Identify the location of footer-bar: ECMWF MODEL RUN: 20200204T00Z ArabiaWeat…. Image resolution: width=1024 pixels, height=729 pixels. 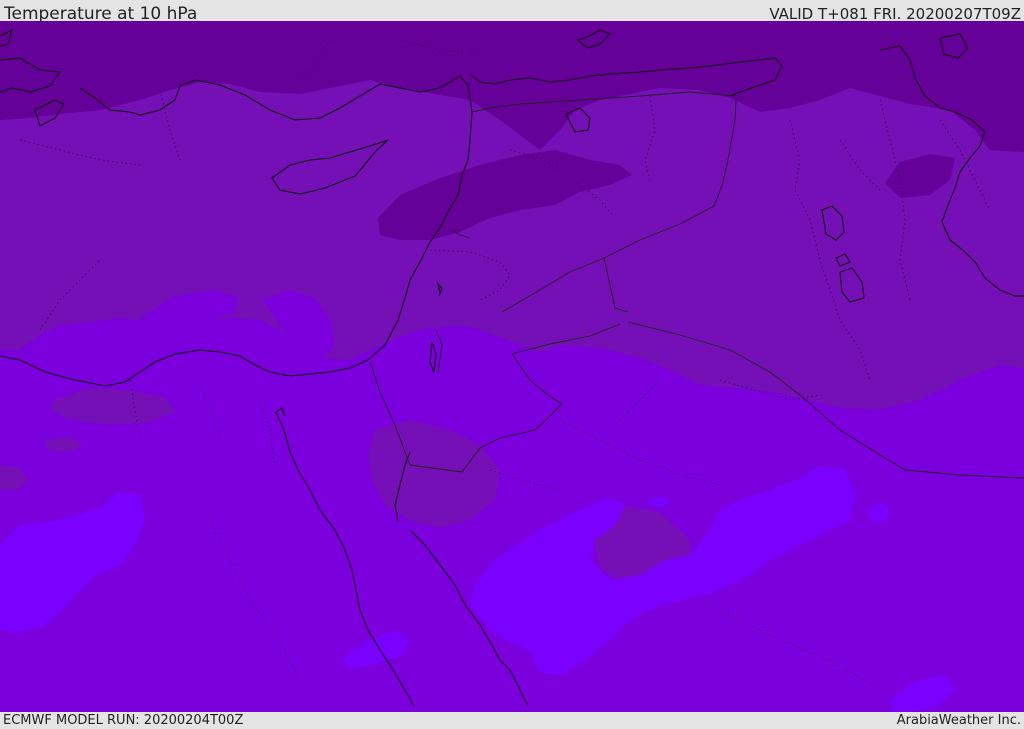
(512, 720).